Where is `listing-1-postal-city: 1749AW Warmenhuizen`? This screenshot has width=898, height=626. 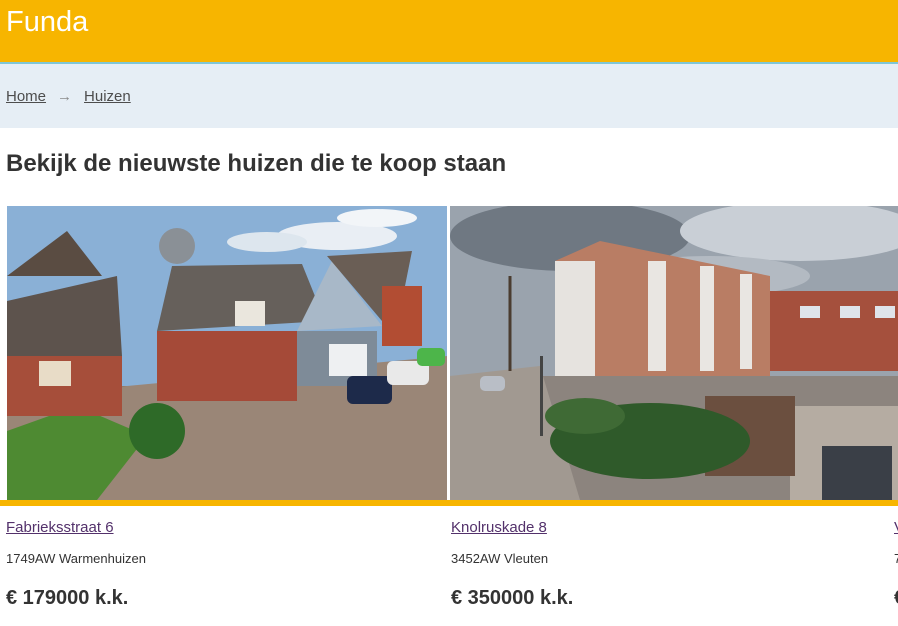
listing-1-postal-city: 1749AW Warmenhuizen is located at coordinates (76, 558).